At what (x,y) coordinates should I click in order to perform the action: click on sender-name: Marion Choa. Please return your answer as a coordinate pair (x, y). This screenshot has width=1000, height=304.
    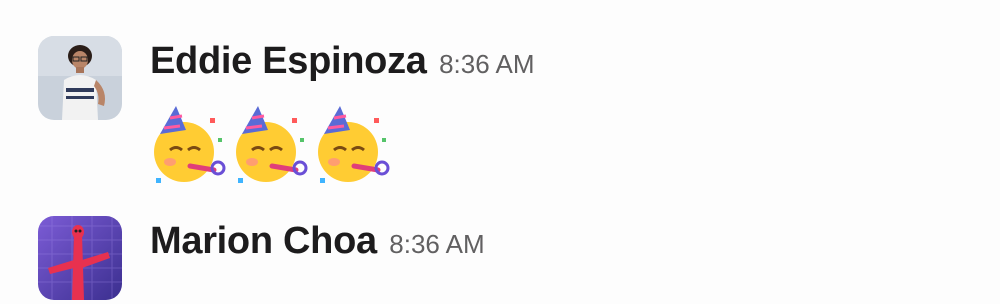
    Looking at the image, I should click on (263, 241).